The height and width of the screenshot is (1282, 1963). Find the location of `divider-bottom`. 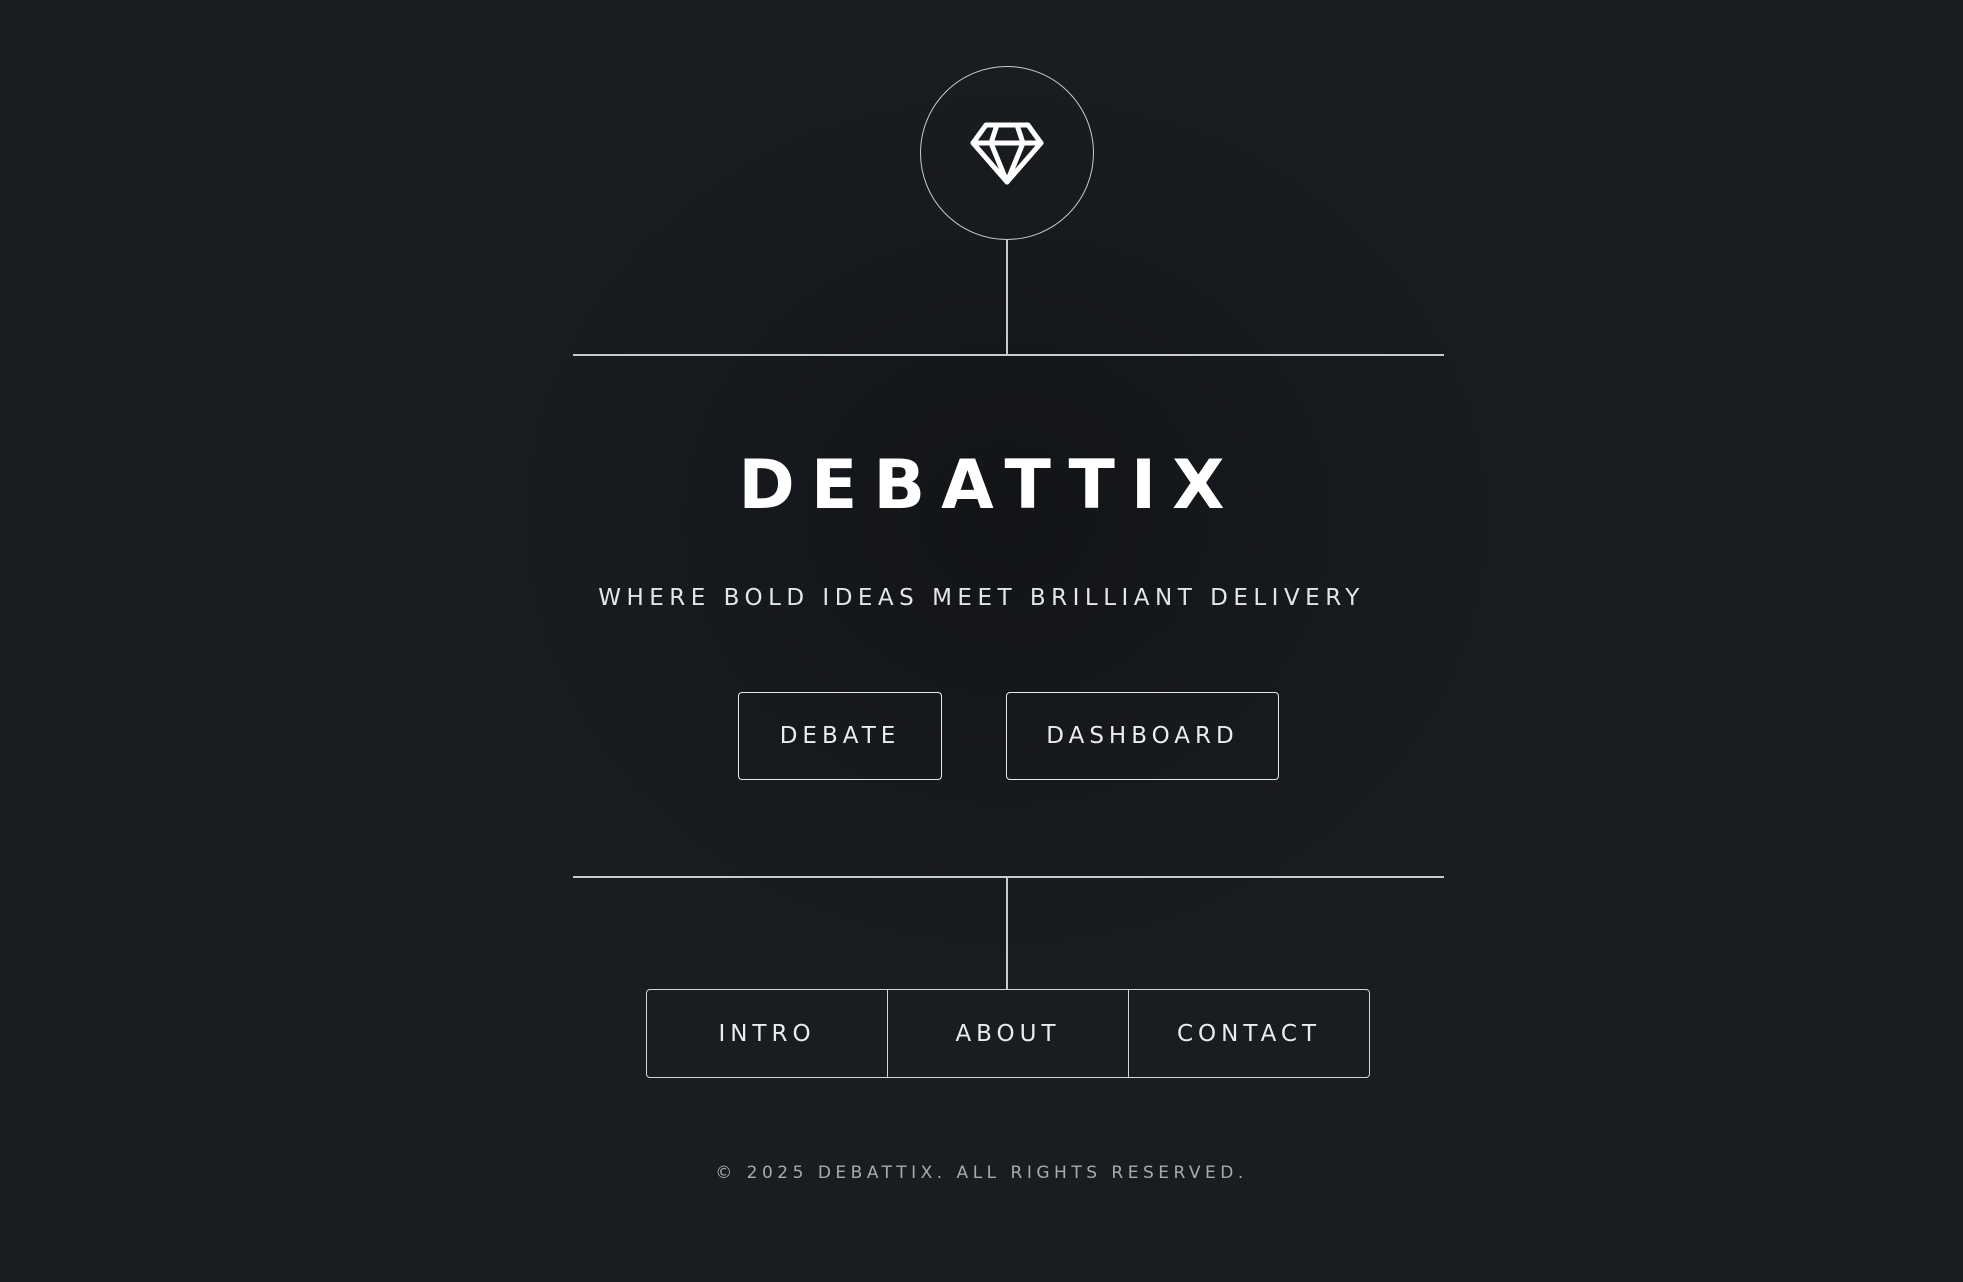

divider-bottom is located at coordinates (1008, 877).